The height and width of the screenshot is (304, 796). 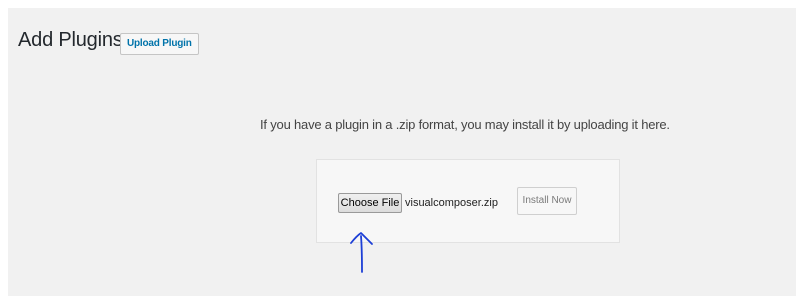 I want to click on selected-file-name: visualcomposer.zip, so click(x=451, y=203).